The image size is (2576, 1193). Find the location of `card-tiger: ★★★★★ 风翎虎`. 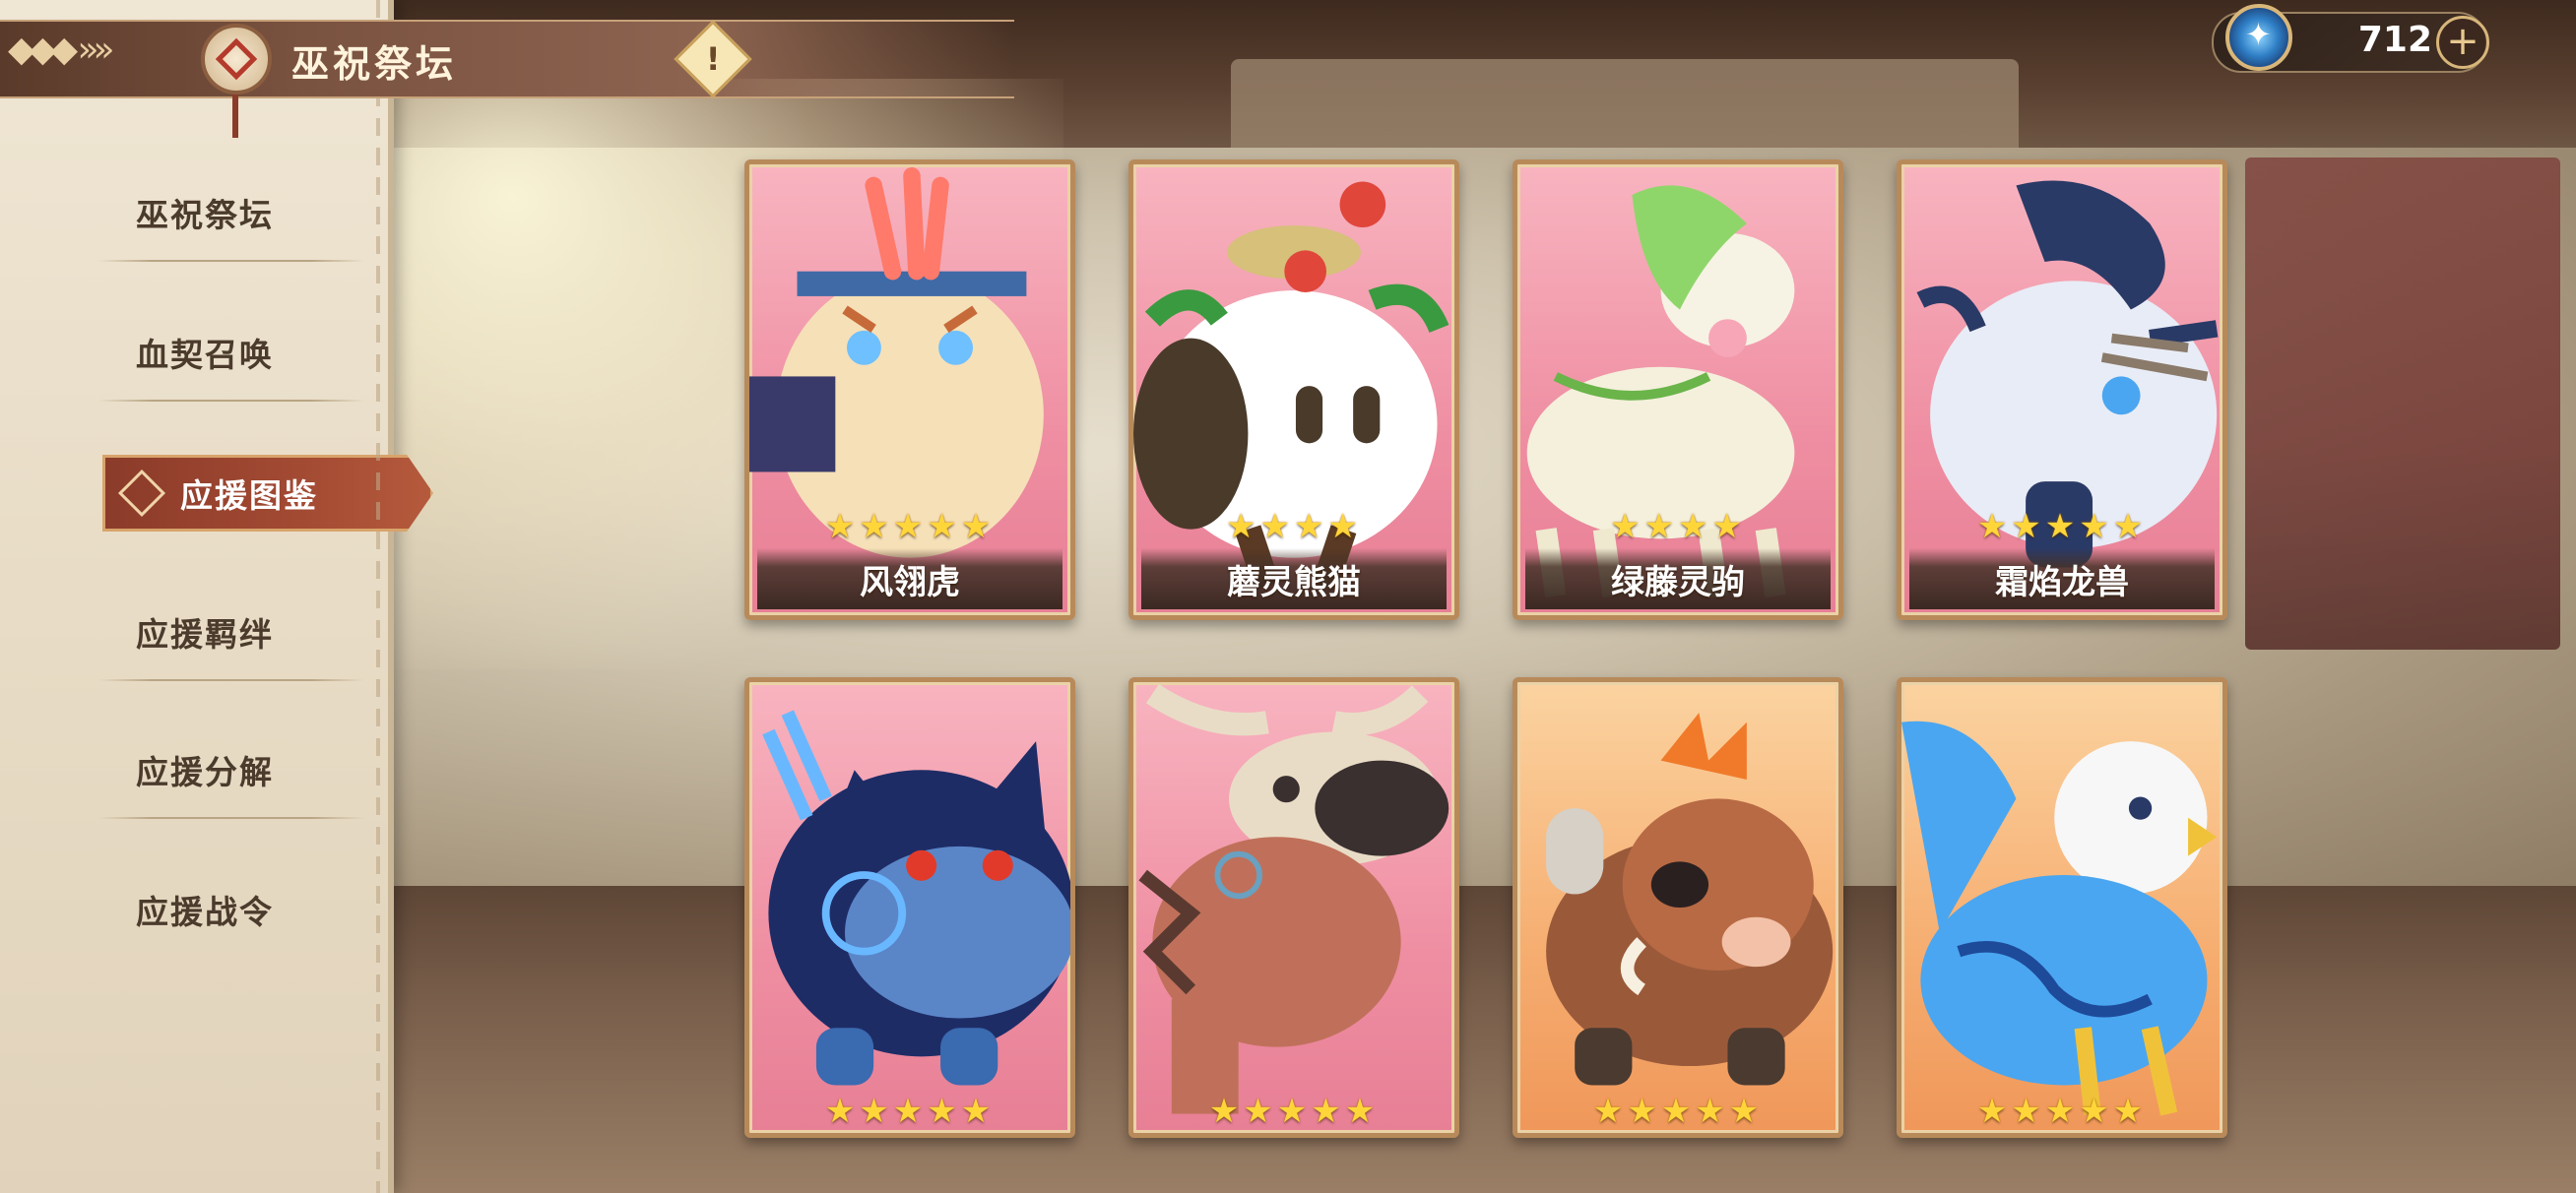

card-tiger: ★★★★★ 风翎虎 is located at coordinates (909, 389).